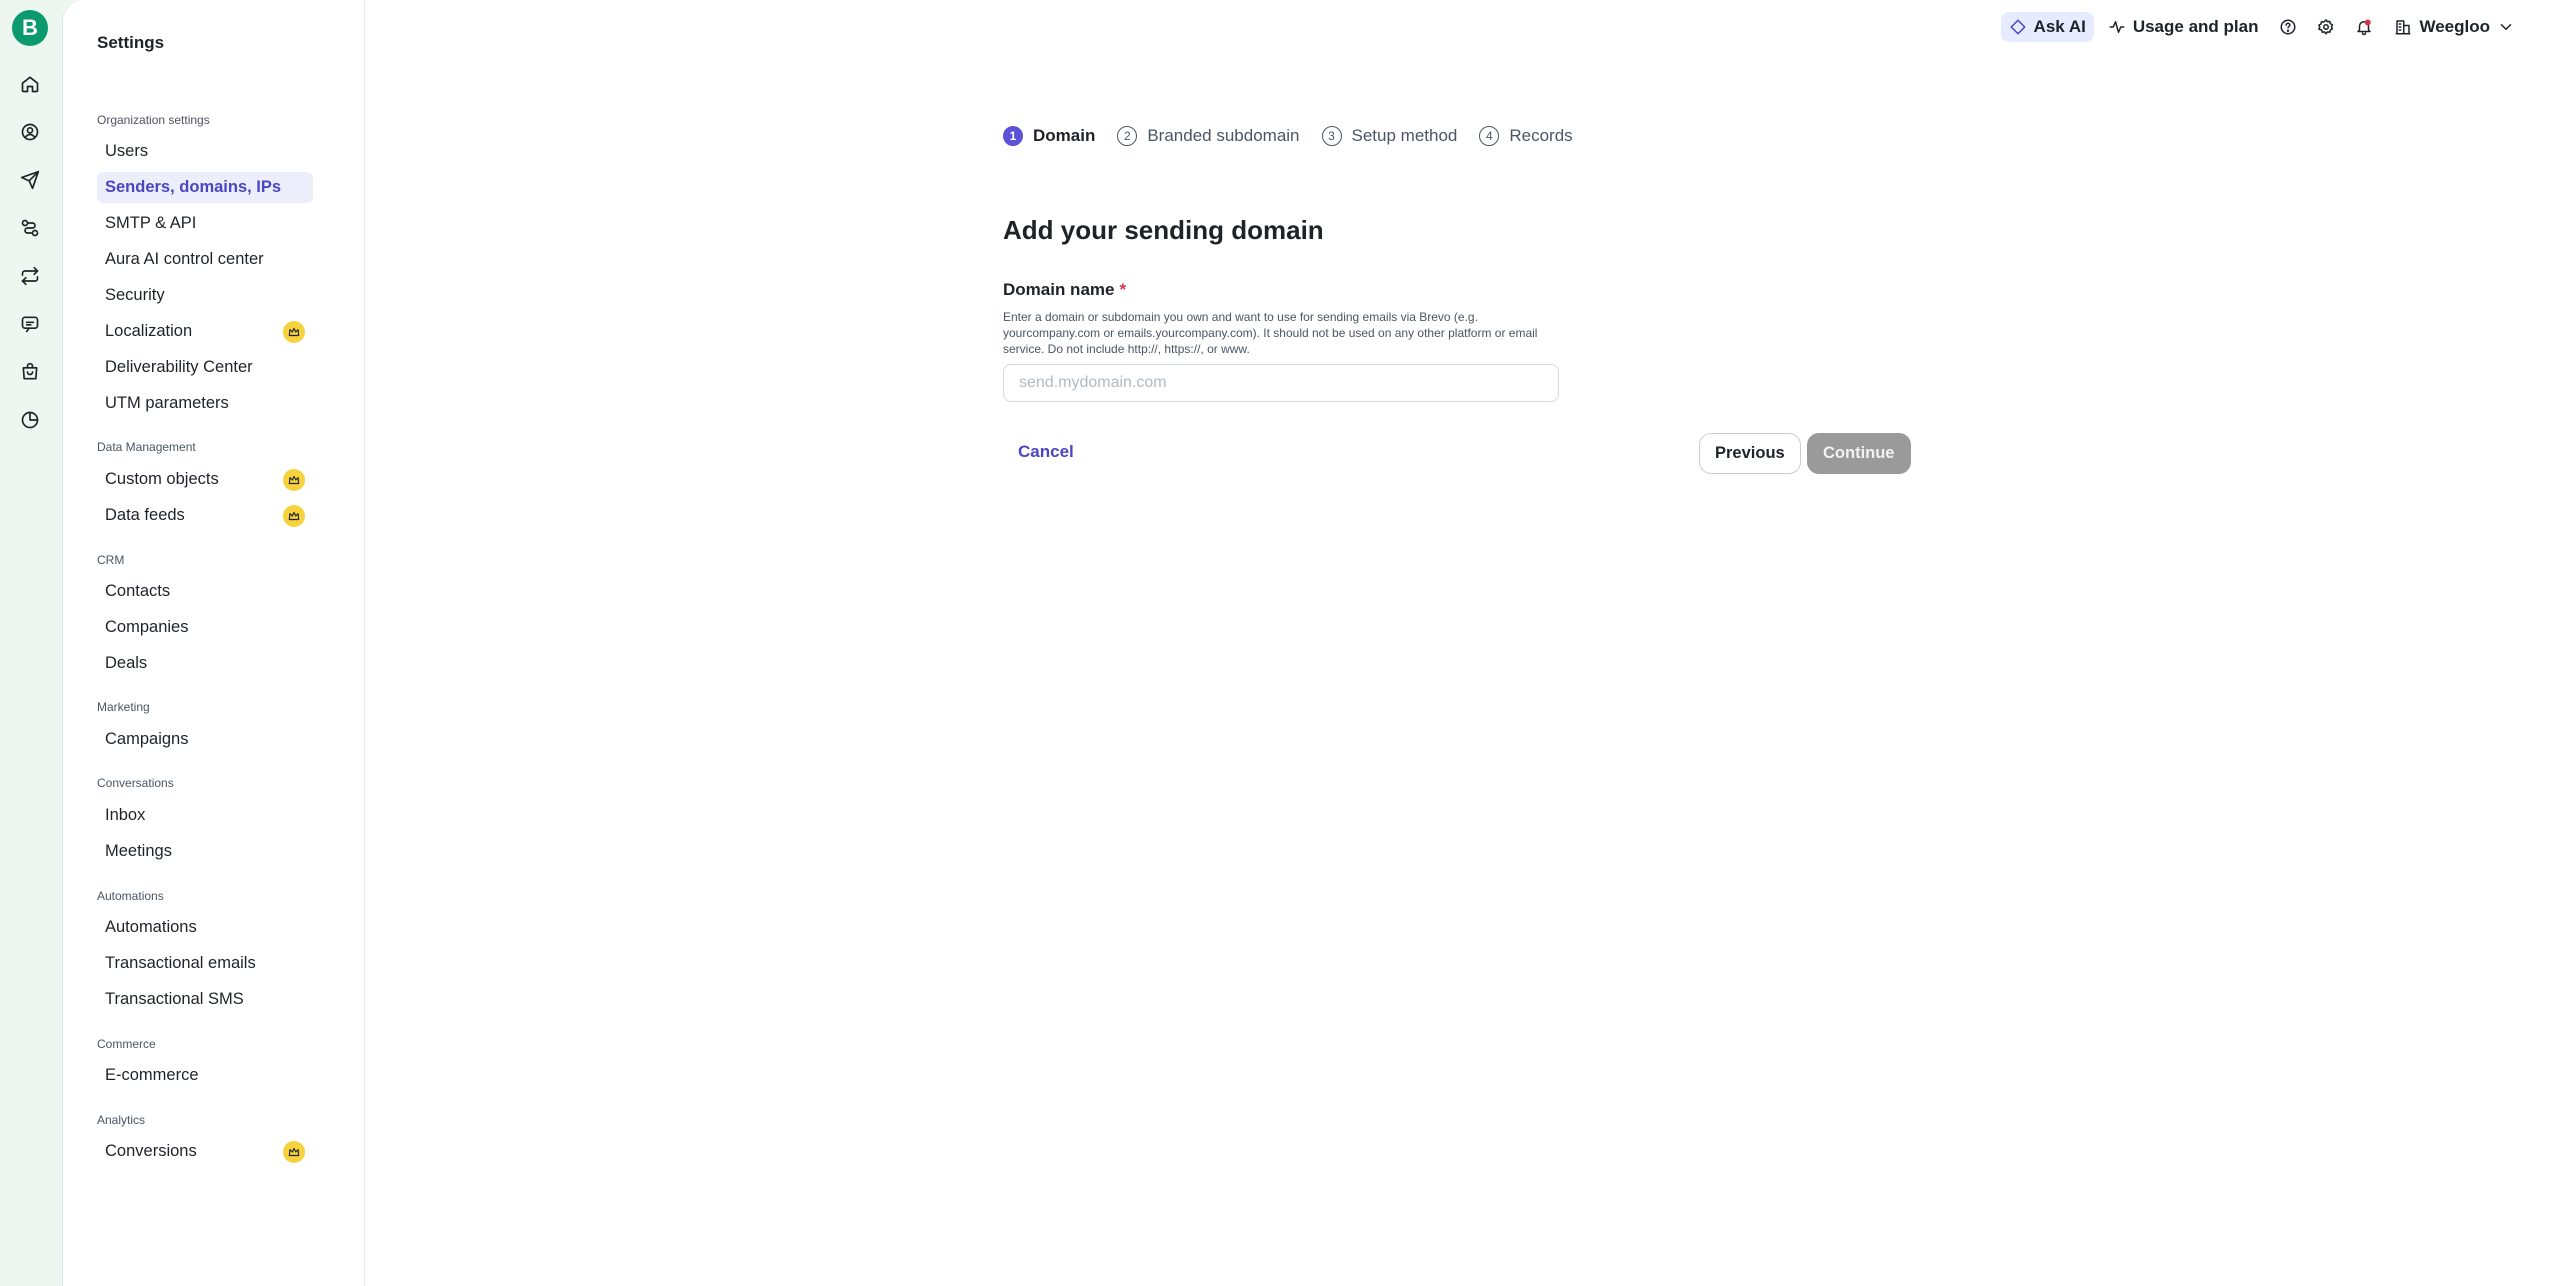 The height and width of the screenshot is (1286, 2557). Describe the element at coordinates (205, 295) in the screenshot. I see `sidebar-item-security: Security` at that location.